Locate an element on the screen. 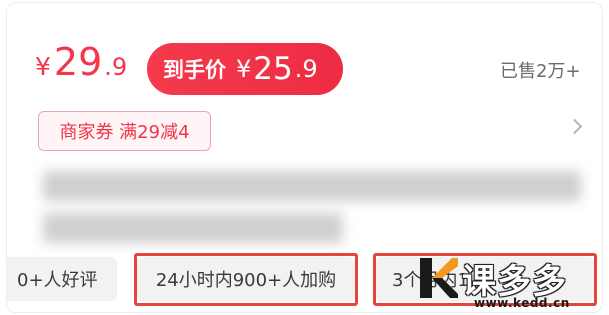 The height and width of the screenshot is (315, 609). original-price: ¥ 29 .9 is located at coordinates (81, 62).